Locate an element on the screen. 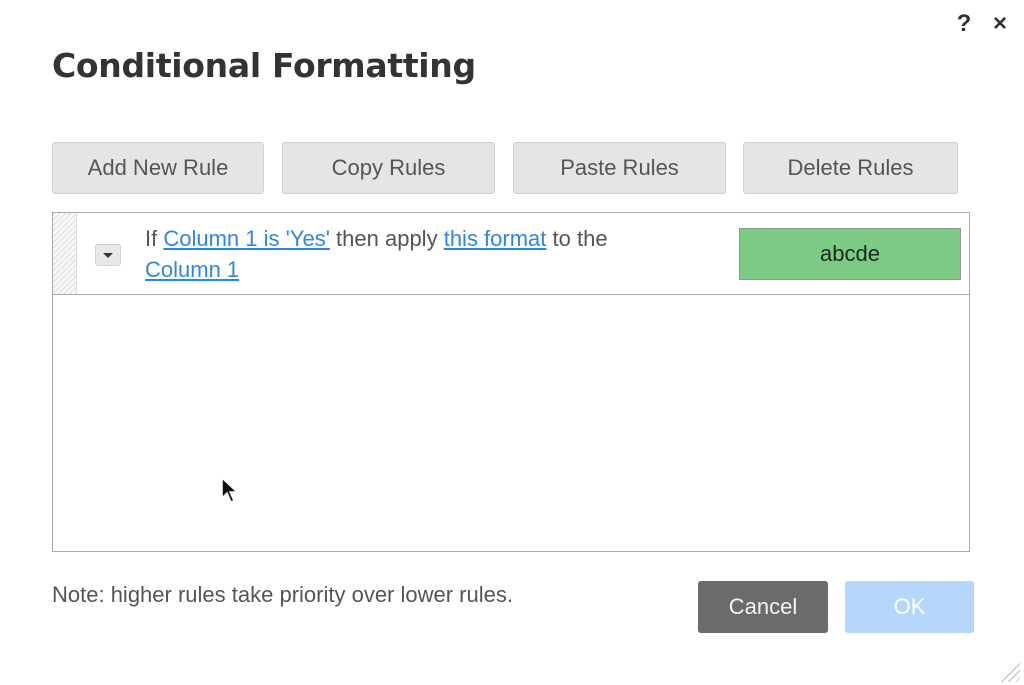 This screenshot has width=1024, height=685. rule-middle: then apply is located at coordinates (387, 238).